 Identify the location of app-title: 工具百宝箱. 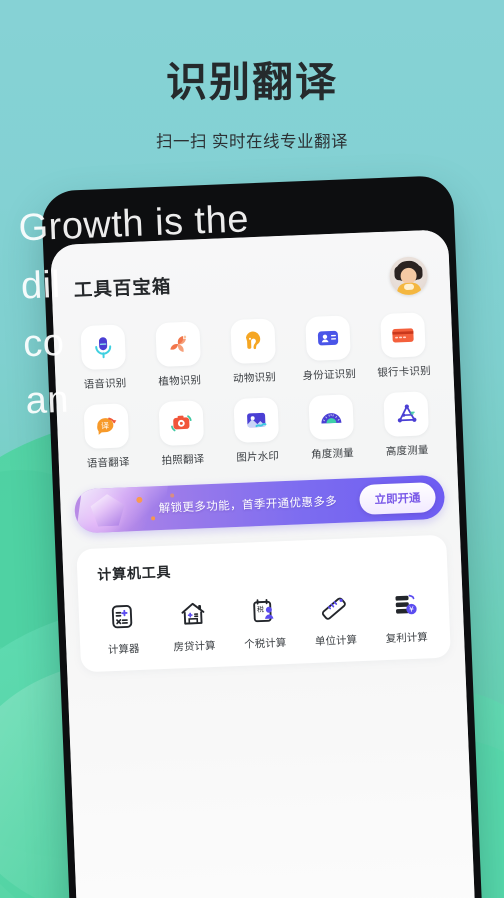
(122, 288).